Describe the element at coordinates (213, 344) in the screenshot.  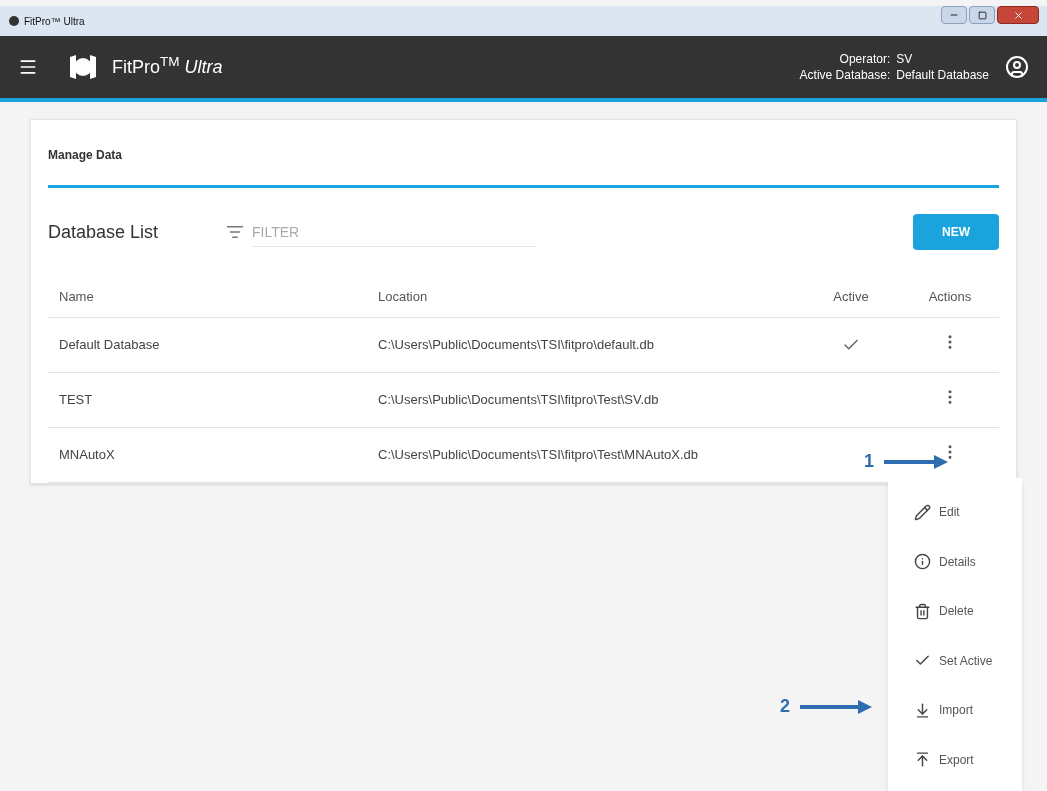
I see `table-cell: Default Database` at that location.